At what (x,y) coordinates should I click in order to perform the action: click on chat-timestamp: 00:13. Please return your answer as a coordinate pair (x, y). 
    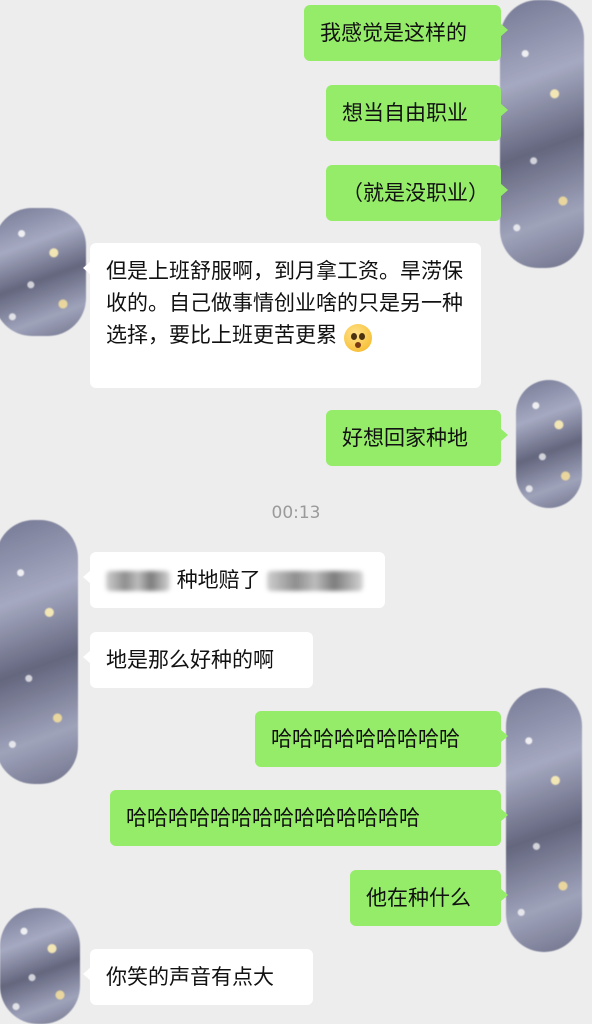
    Looking at the image, I should click on (296, 513).